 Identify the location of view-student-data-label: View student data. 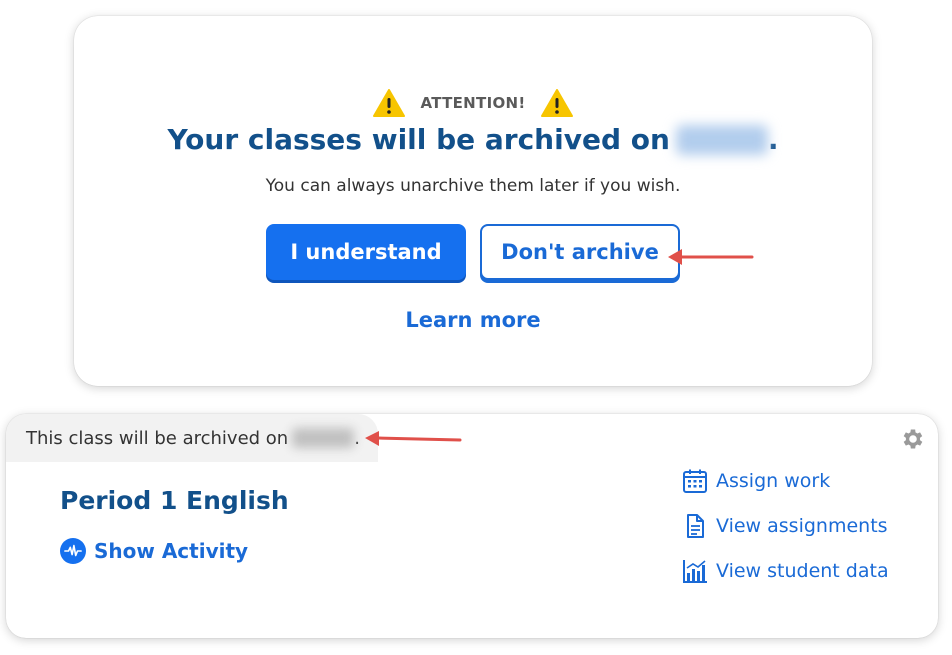
(802, 571).